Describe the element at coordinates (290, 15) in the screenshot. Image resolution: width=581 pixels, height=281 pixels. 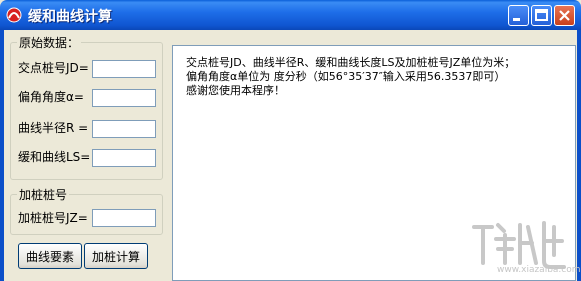
I see `title-bar: 缓和曲线计算` at that location.